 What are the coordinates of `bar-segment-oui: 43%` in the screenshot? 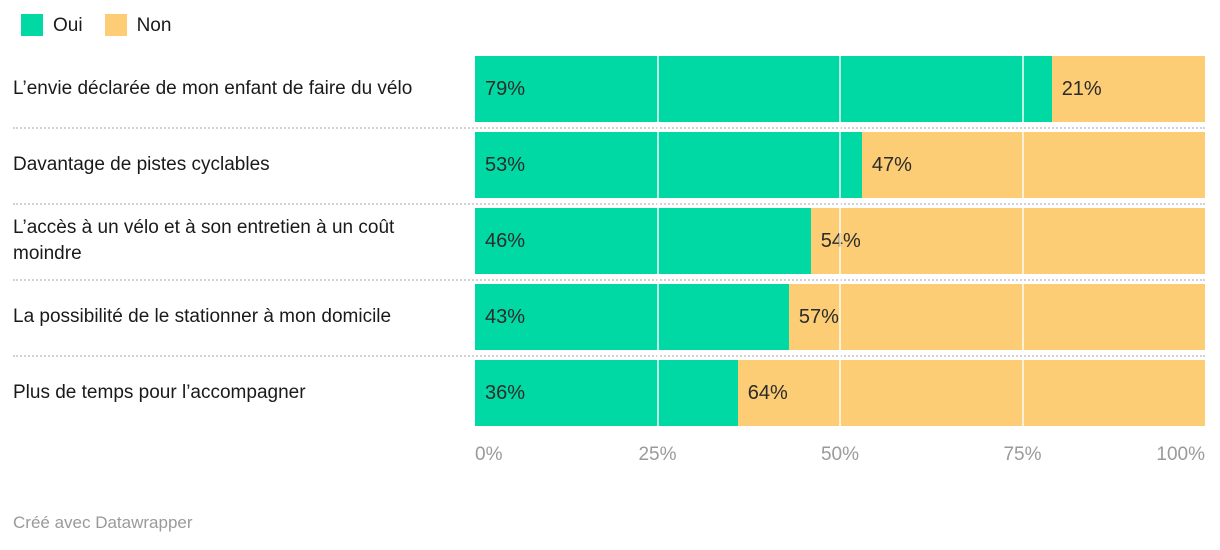 It's located at (632, 317).